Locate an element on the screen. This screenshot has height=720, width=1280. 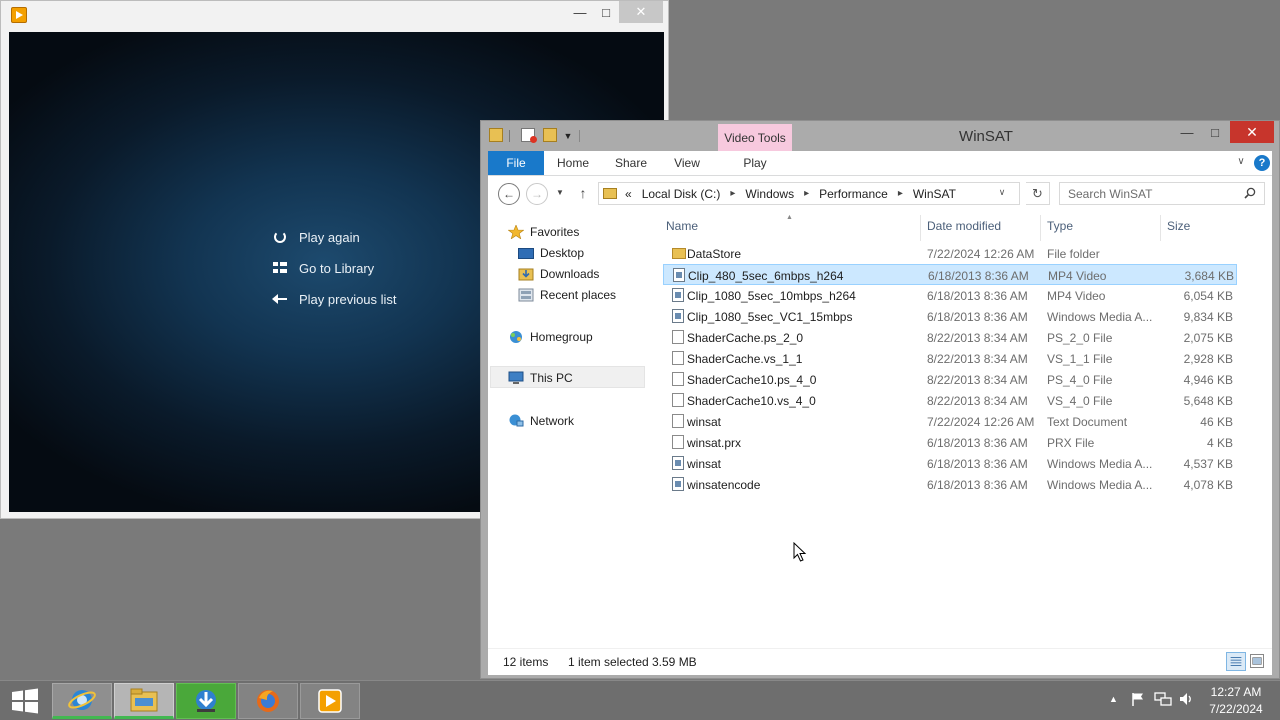
taskbar-firefox is located at coordinates (268, 701).